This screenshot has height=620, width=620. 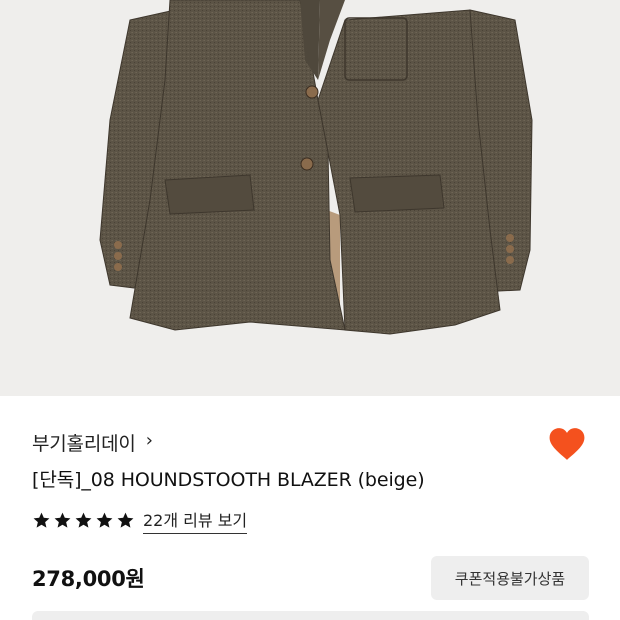 What do you see at coordinates (228, 480) in the screenshot?
I see `product-title: [단독]_08 HOUNDSTOOTH BLAZER (beige)` at bounding box center [228, 480].